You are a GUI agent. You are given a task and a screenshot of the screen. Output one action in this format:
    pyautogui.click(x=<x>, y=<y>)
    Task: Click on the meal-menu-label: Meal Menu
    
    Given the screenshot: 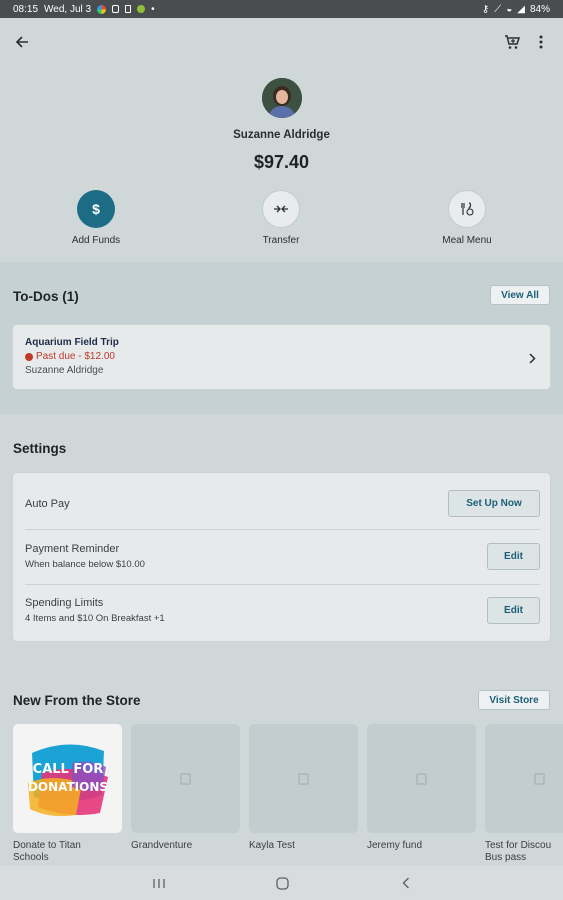 What is the action you would take?
    pyautogui.click(x=467, y=240)
    